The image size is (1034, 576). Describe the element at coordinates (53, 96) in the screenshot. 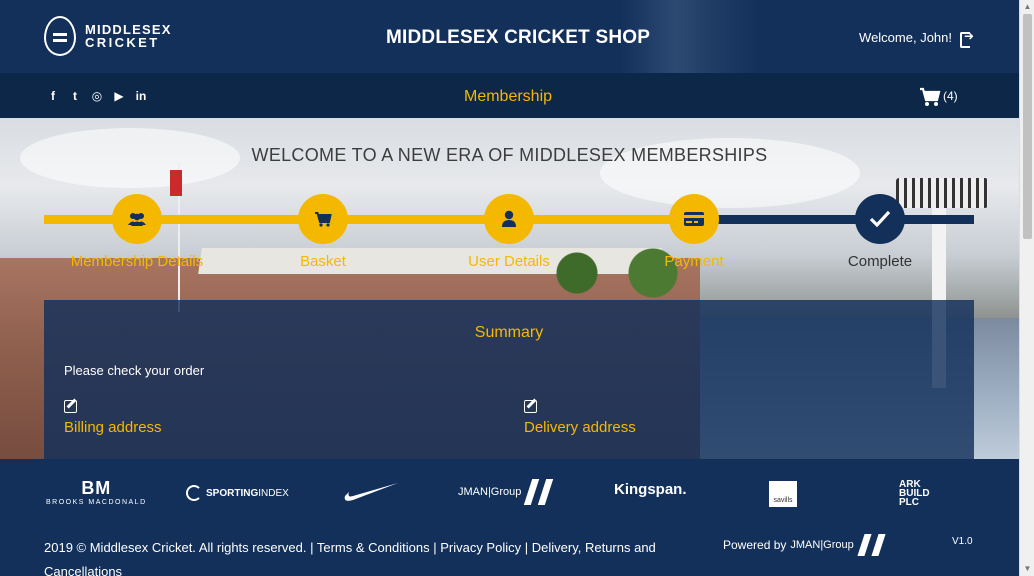

I see `facebook-icon: f` at that location.